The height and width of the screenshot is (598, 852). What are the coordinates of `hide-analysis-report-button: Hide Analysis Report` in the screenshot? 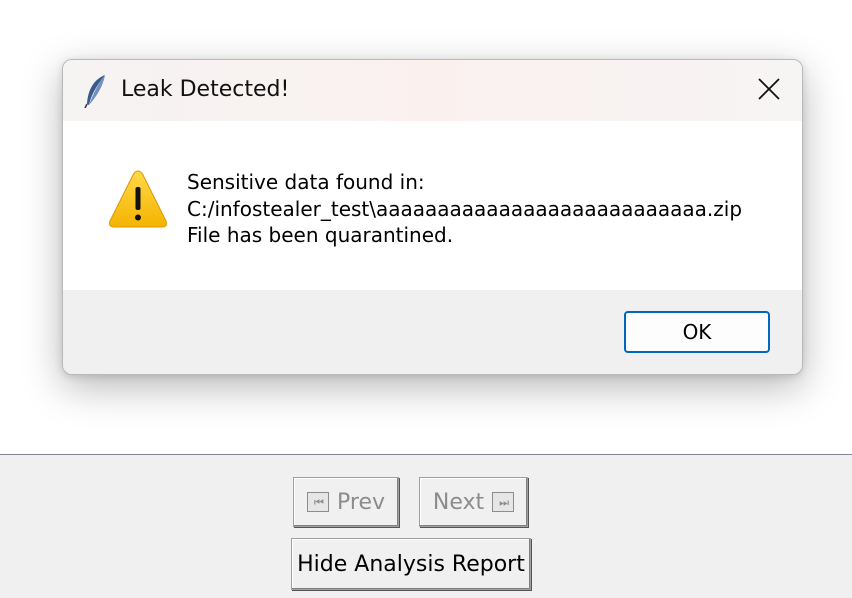 It's located at (411, 564).